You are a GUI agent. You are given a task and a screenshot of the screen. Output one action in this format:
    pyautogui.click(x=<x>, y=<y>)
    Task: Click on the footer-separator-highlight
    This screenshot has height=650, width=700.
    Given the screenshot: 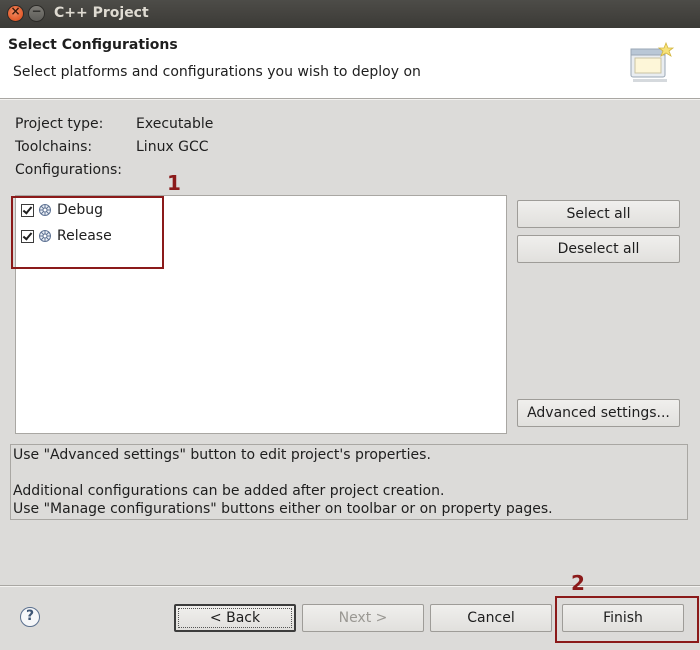 What is the action you would take?
    pyautogui.click(x=350, y=586)
    